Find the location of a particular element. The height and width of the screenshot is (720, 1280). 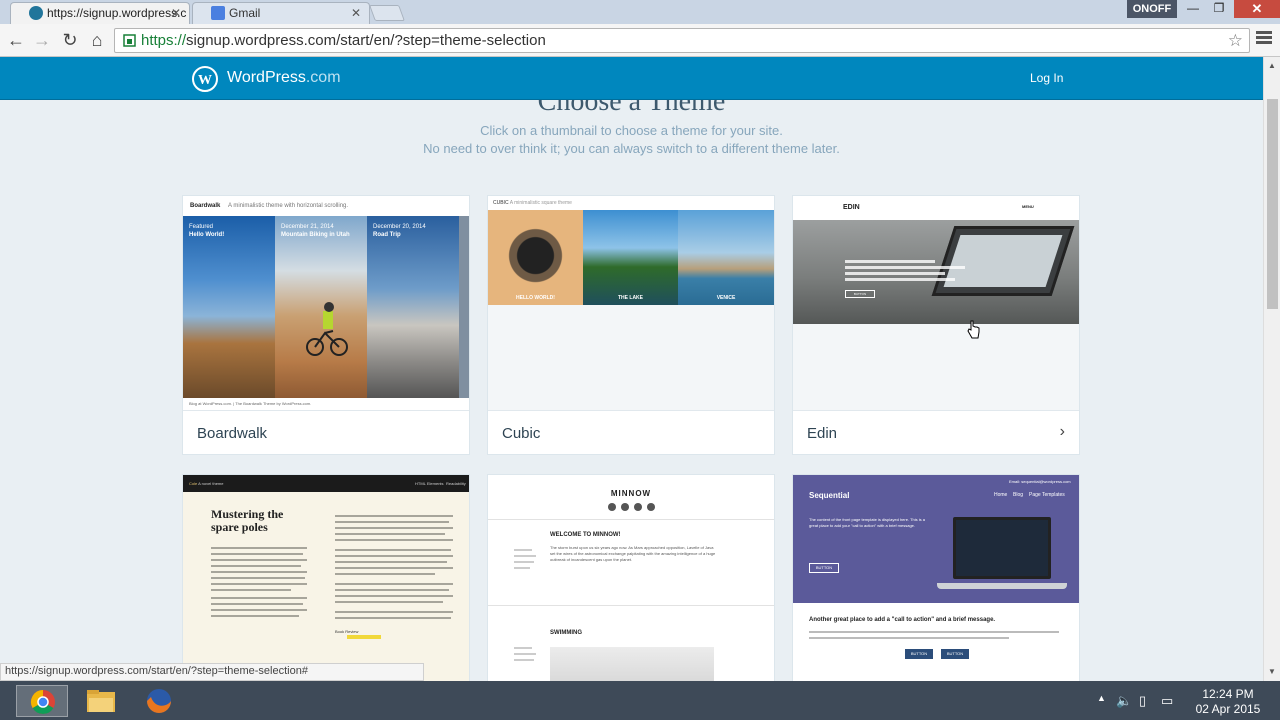

chrome-icon is located at coordinates (42, 702).